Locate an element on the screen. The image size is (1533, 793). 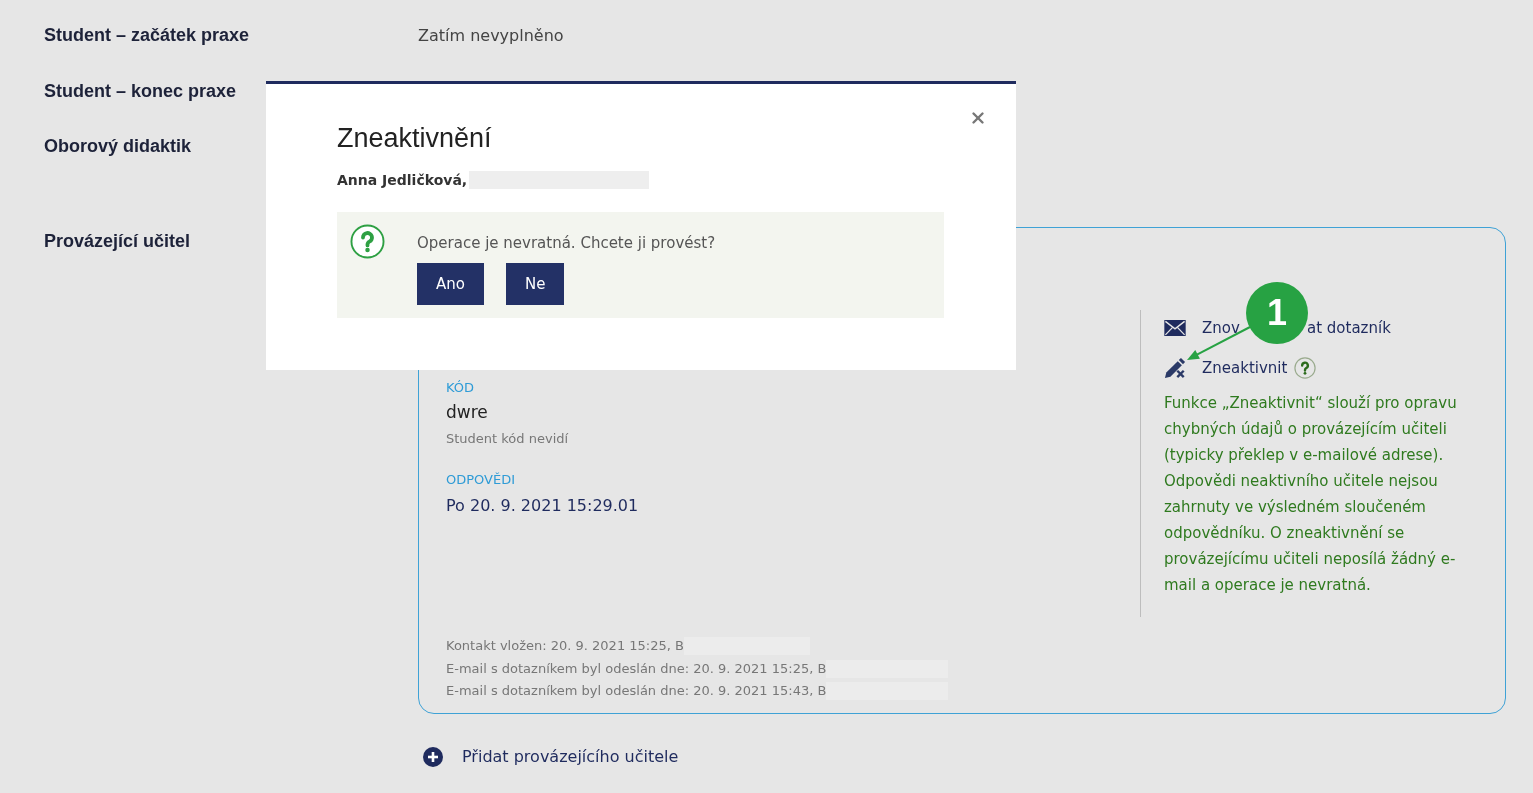
pencil-cross-icon is located at coordinates (1175, 368).